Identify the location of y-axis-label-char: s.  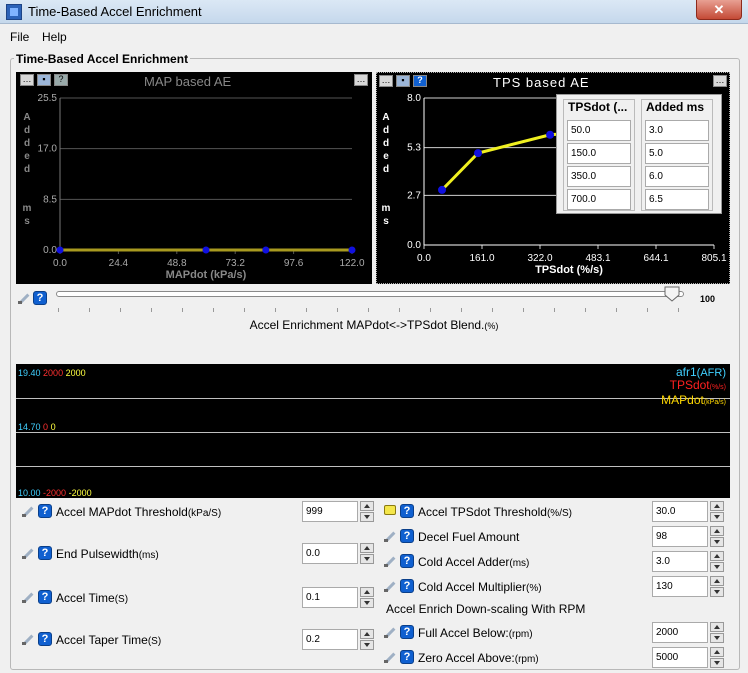
(27, 221).